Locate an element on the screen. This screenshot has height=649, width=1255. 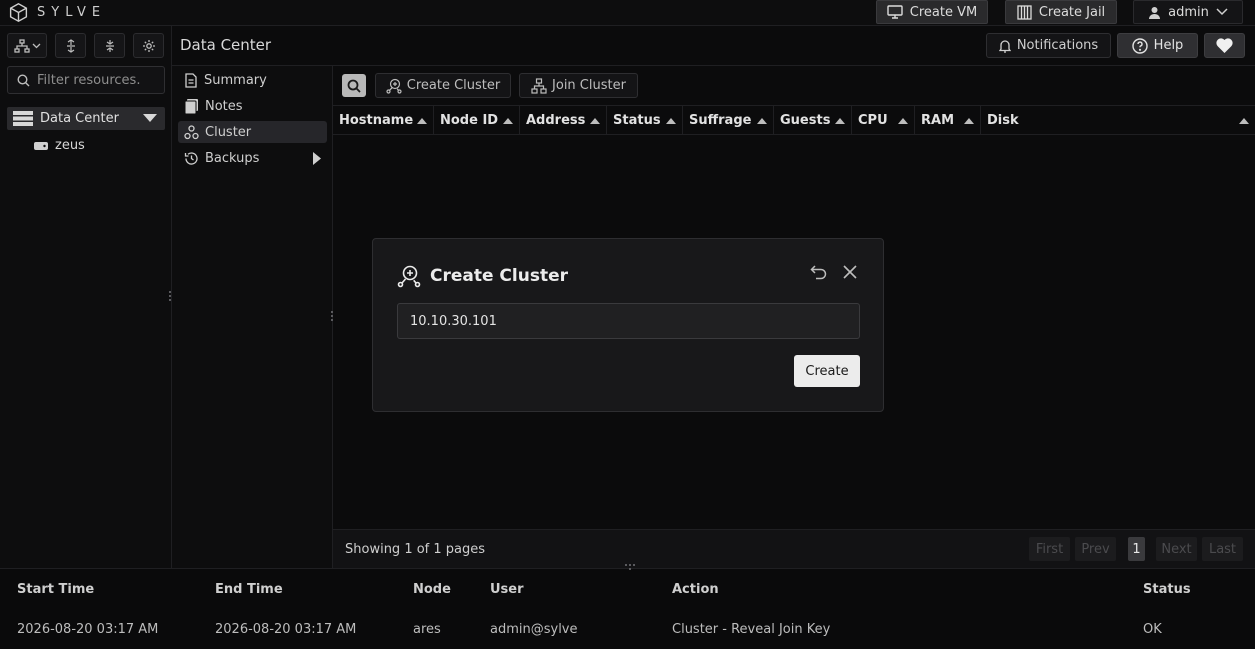
log-header-end-time: End Time is located at coordinates (249, 589).